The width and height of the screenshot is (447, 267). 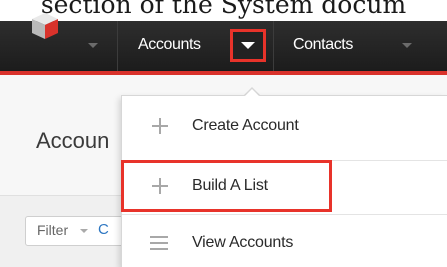 What do you see at coordinates (53, 230) in the screenshot?
I see `filter-label: Filter` at bounding box center [53, 230].